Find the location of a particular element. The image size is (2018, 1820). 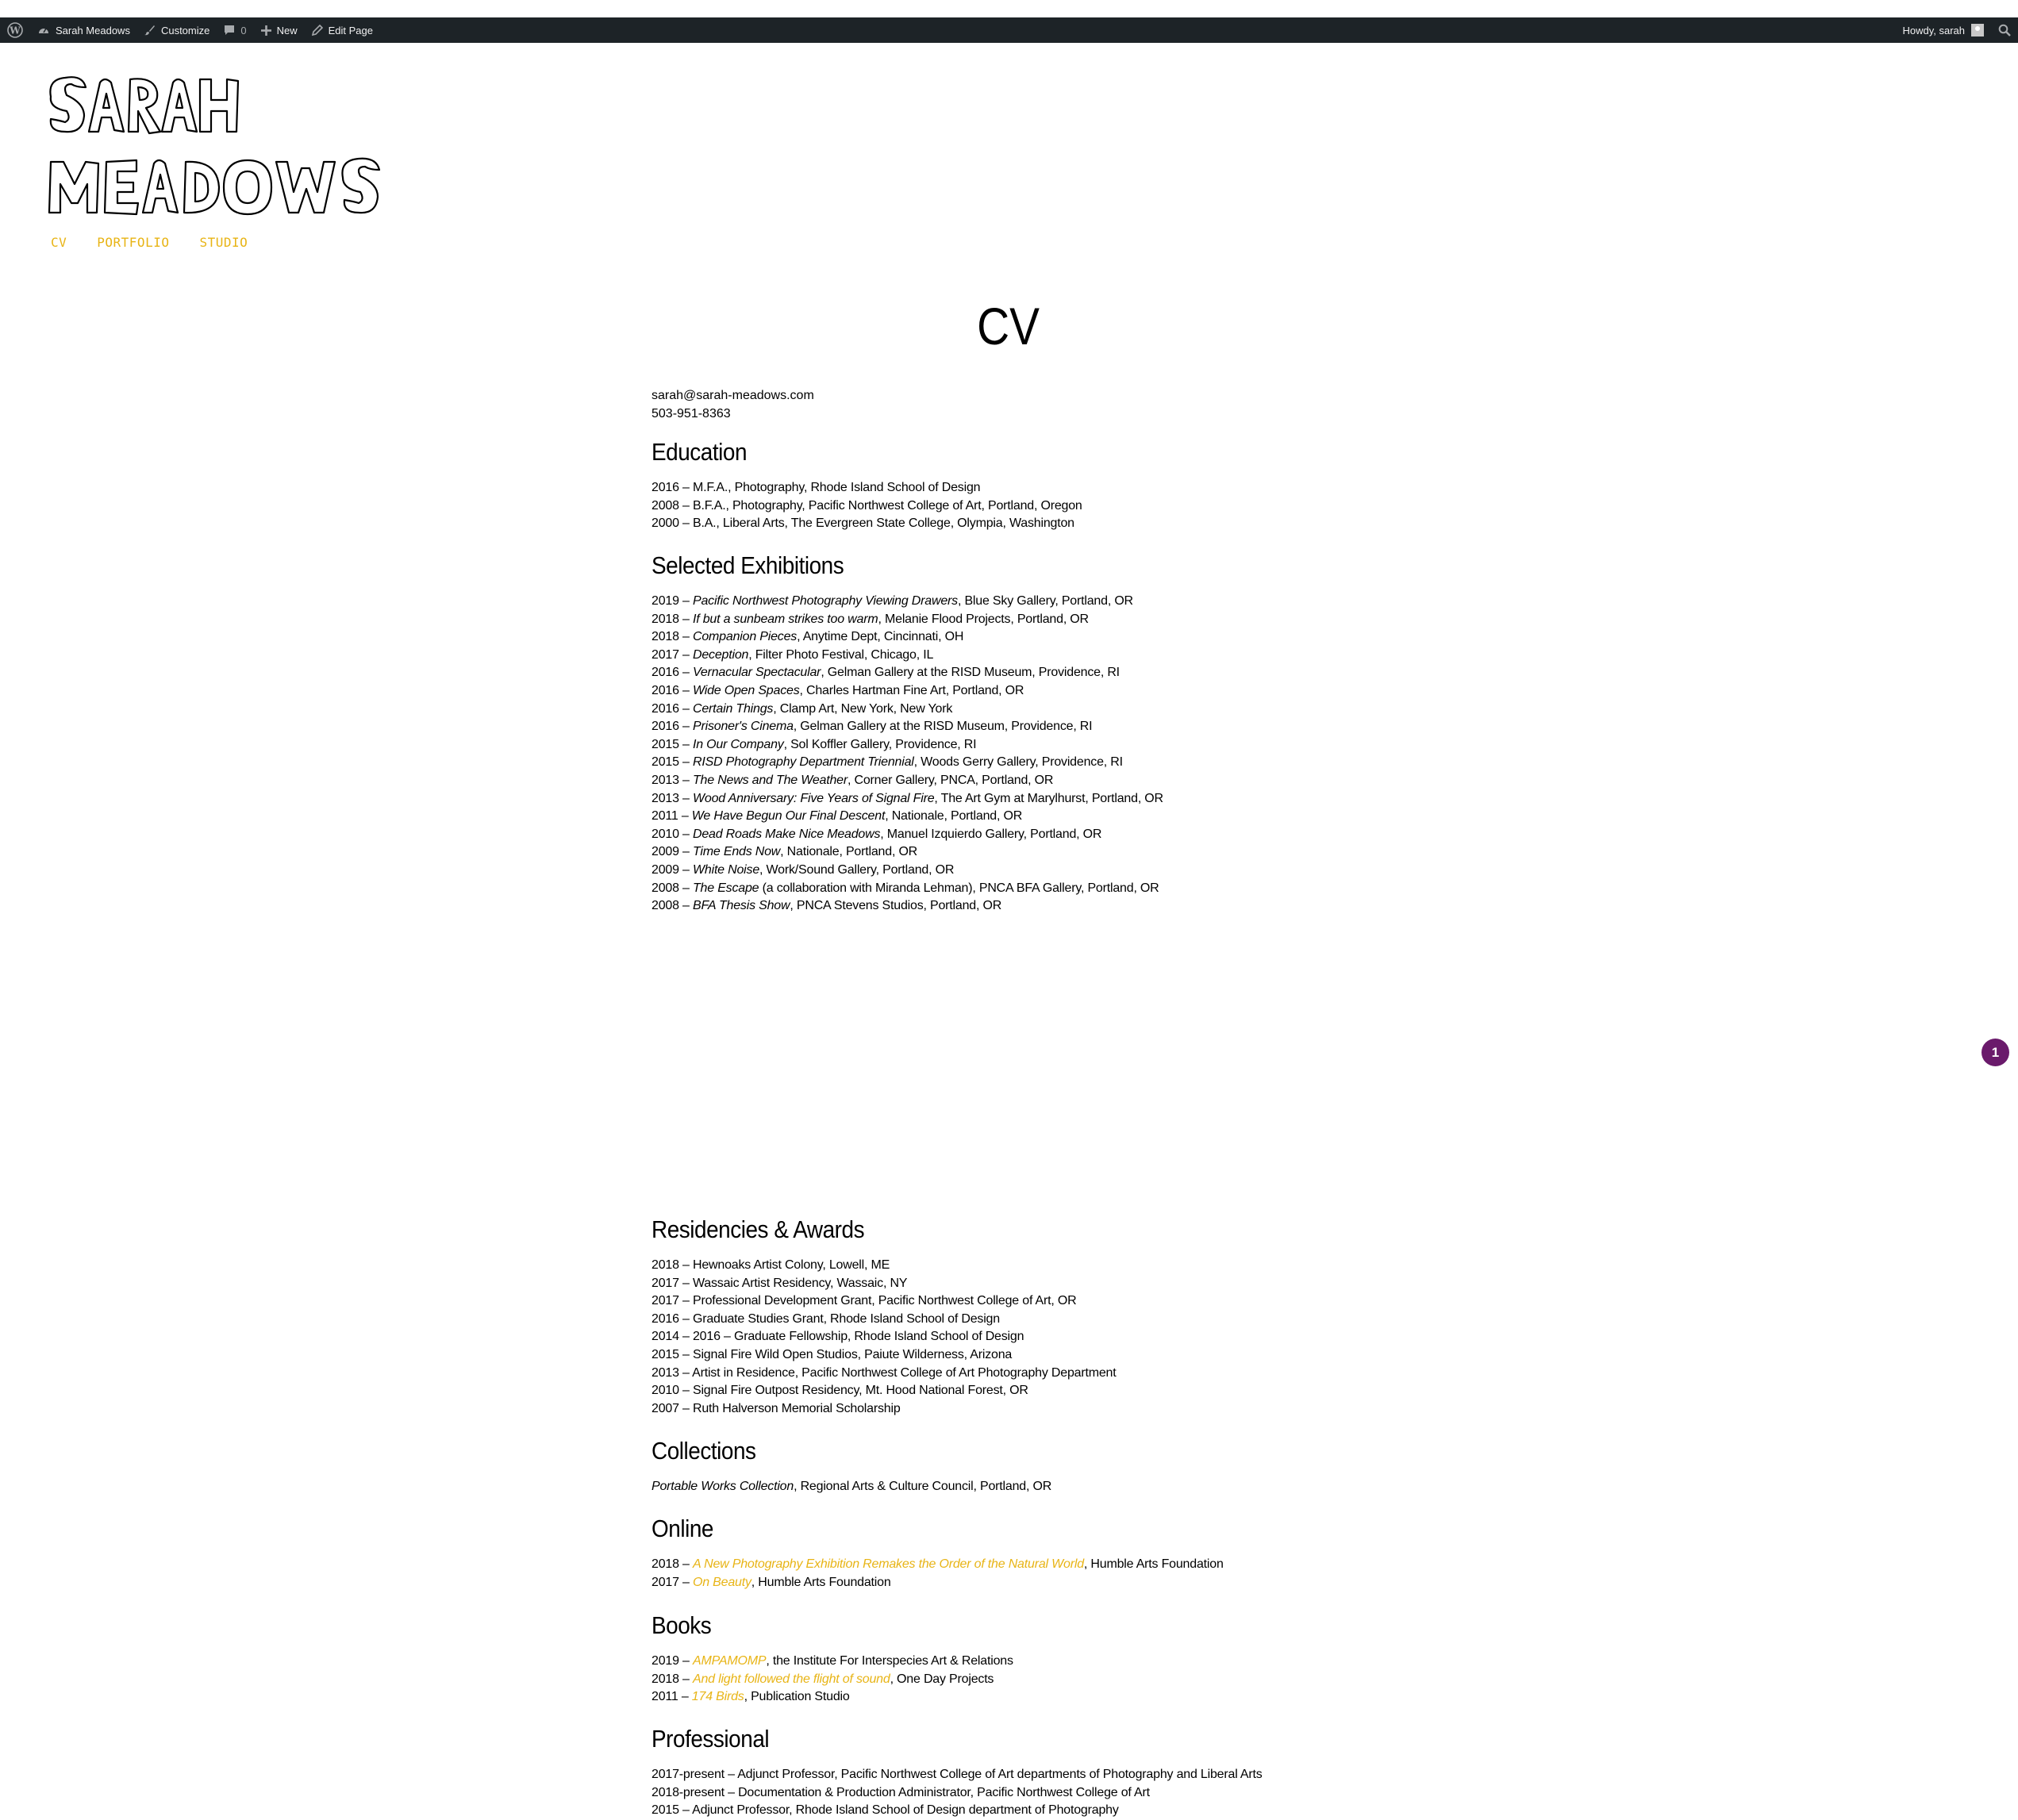

item-title: Portable Works Collection is located at coordinates (723, 1486).